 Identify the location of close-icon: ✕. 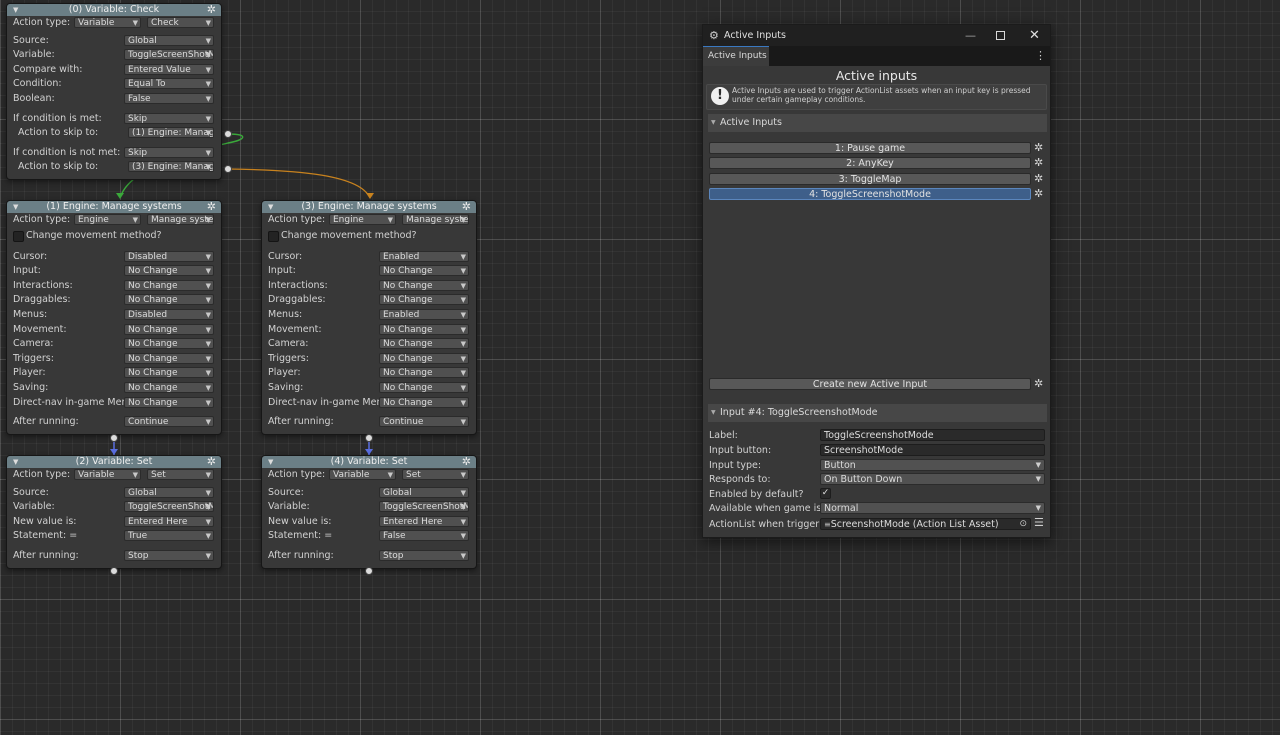
(1034, 35).